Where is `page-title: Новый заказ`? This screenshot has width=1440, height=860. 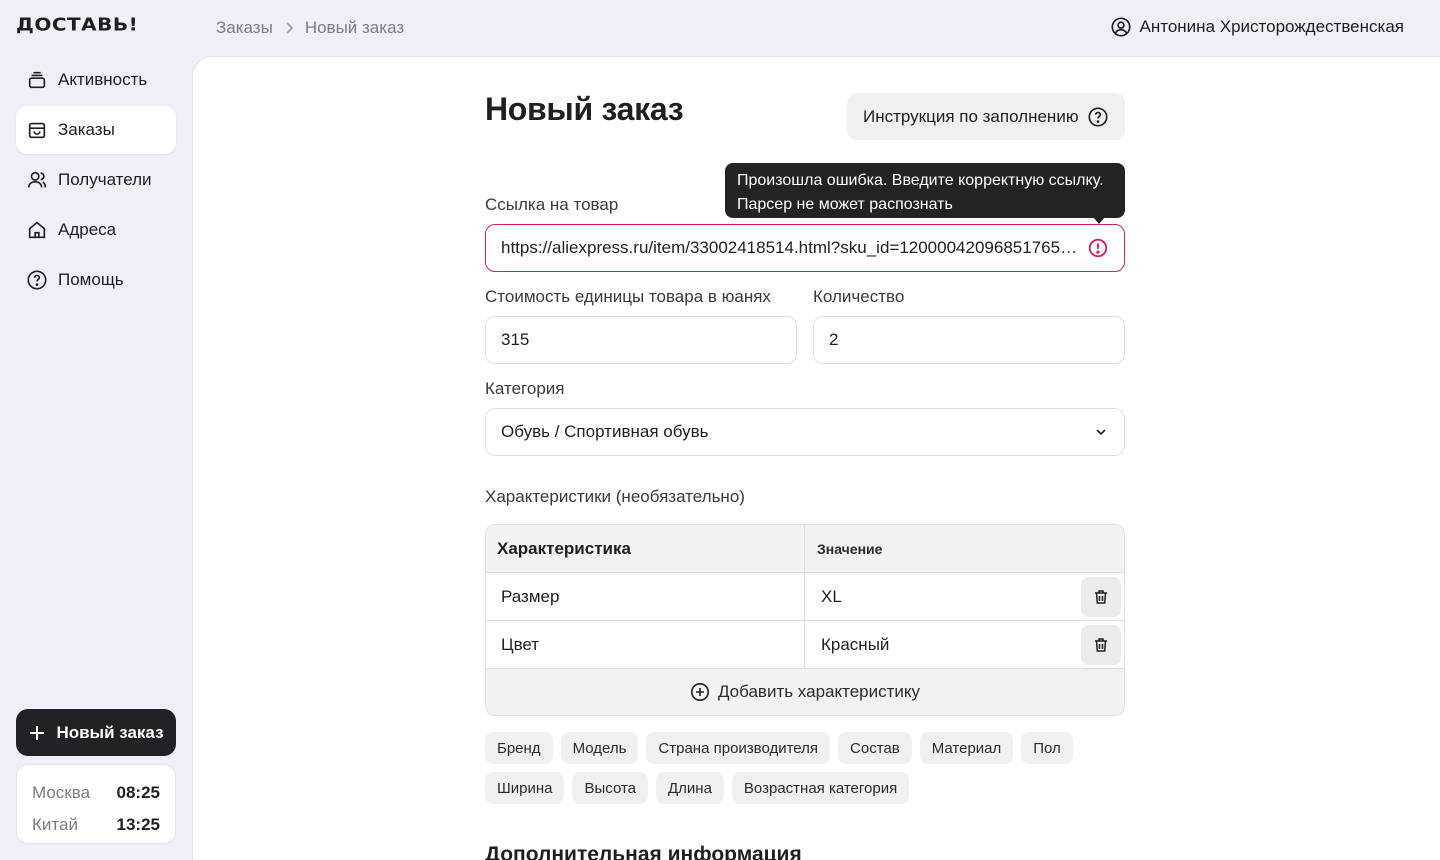 page-title: Новый заказ is located at coordinates (584, 109).